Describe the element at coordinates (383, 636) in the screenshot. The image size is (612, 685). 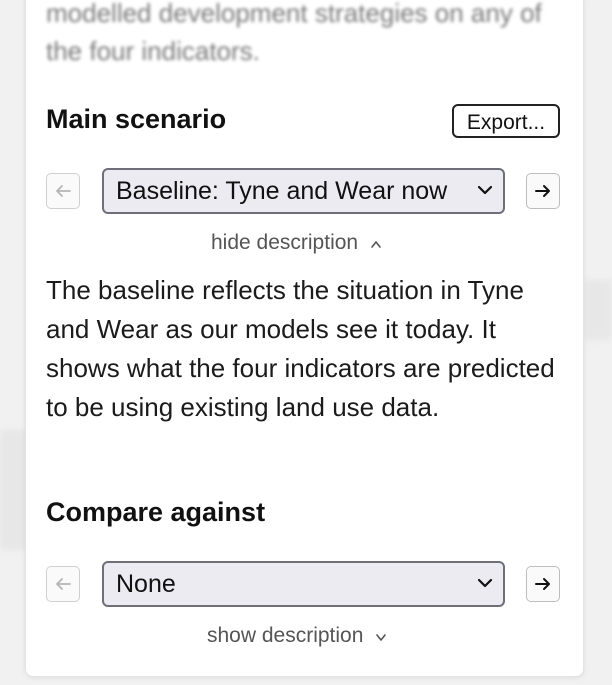
I see `chevron-down-small-icon` at that location.